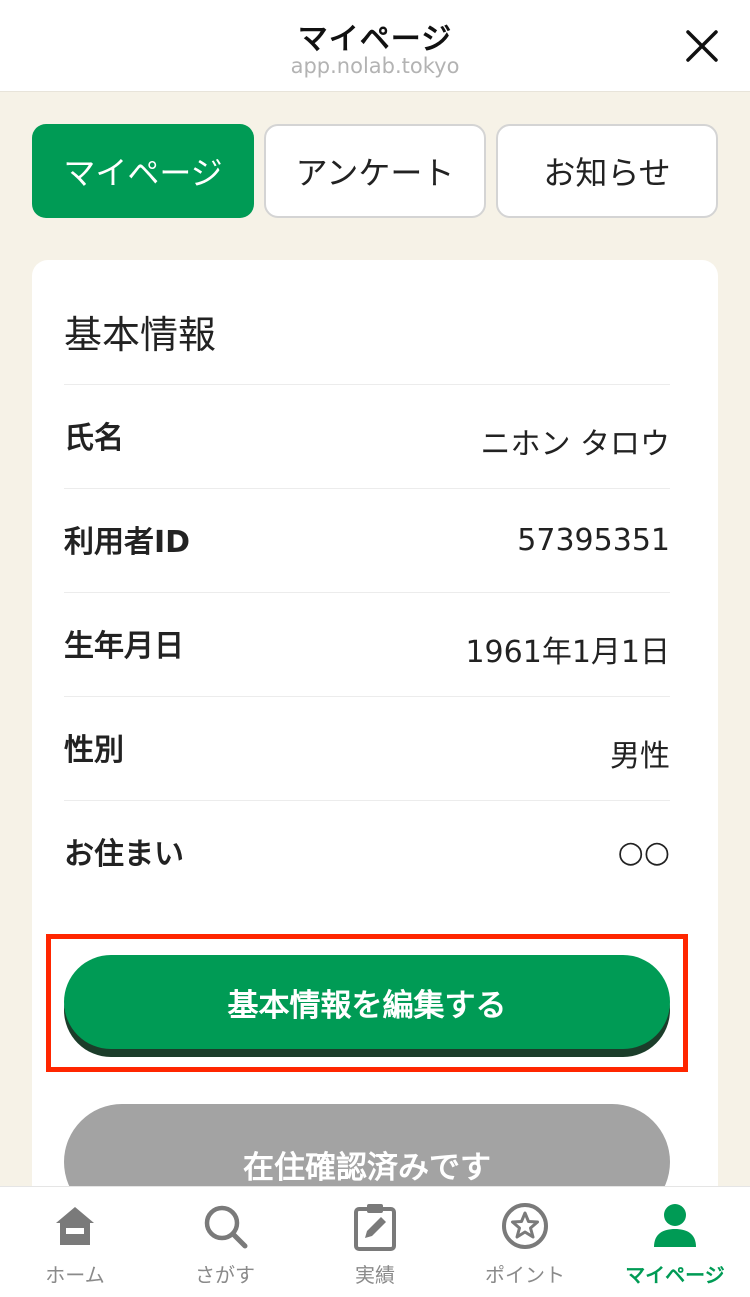 The width and height of the screenshot is (750, 1297). What do you see at coordinates (367, 748) in the screenshot?
I see `info-row-gender: 性別 男性` at bounding box center [367, 748].